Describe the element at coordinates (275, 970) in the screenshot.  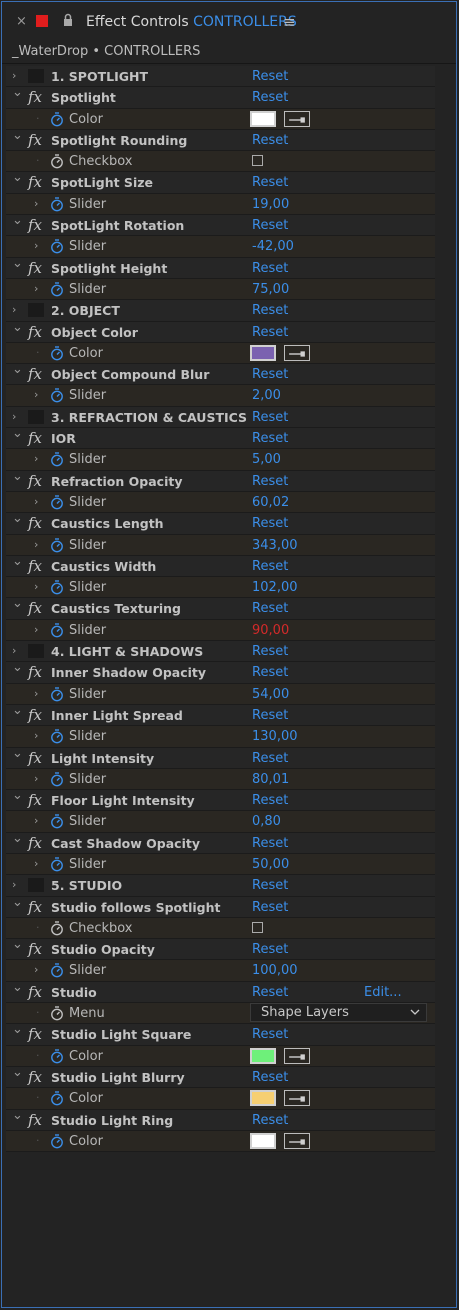
I see `slider-value: 100,00` at that location.